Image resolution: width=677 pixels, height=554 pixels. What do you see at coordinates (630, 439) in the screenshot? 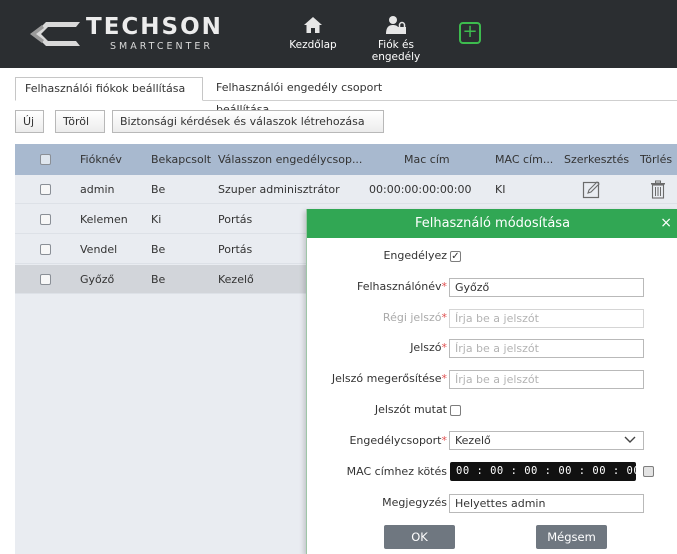
I see `chevron-down-icon` at bounding box center [630, 439].